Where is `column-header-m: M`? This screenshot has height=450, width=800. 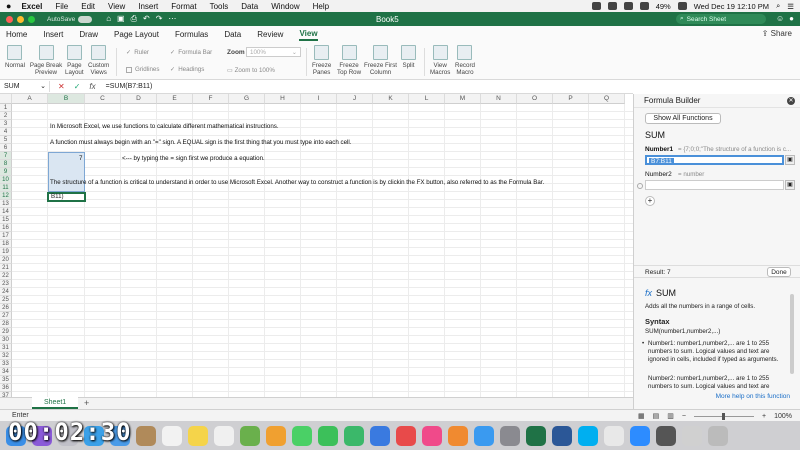 column-header-m: M is located at coordinates (463, 99).